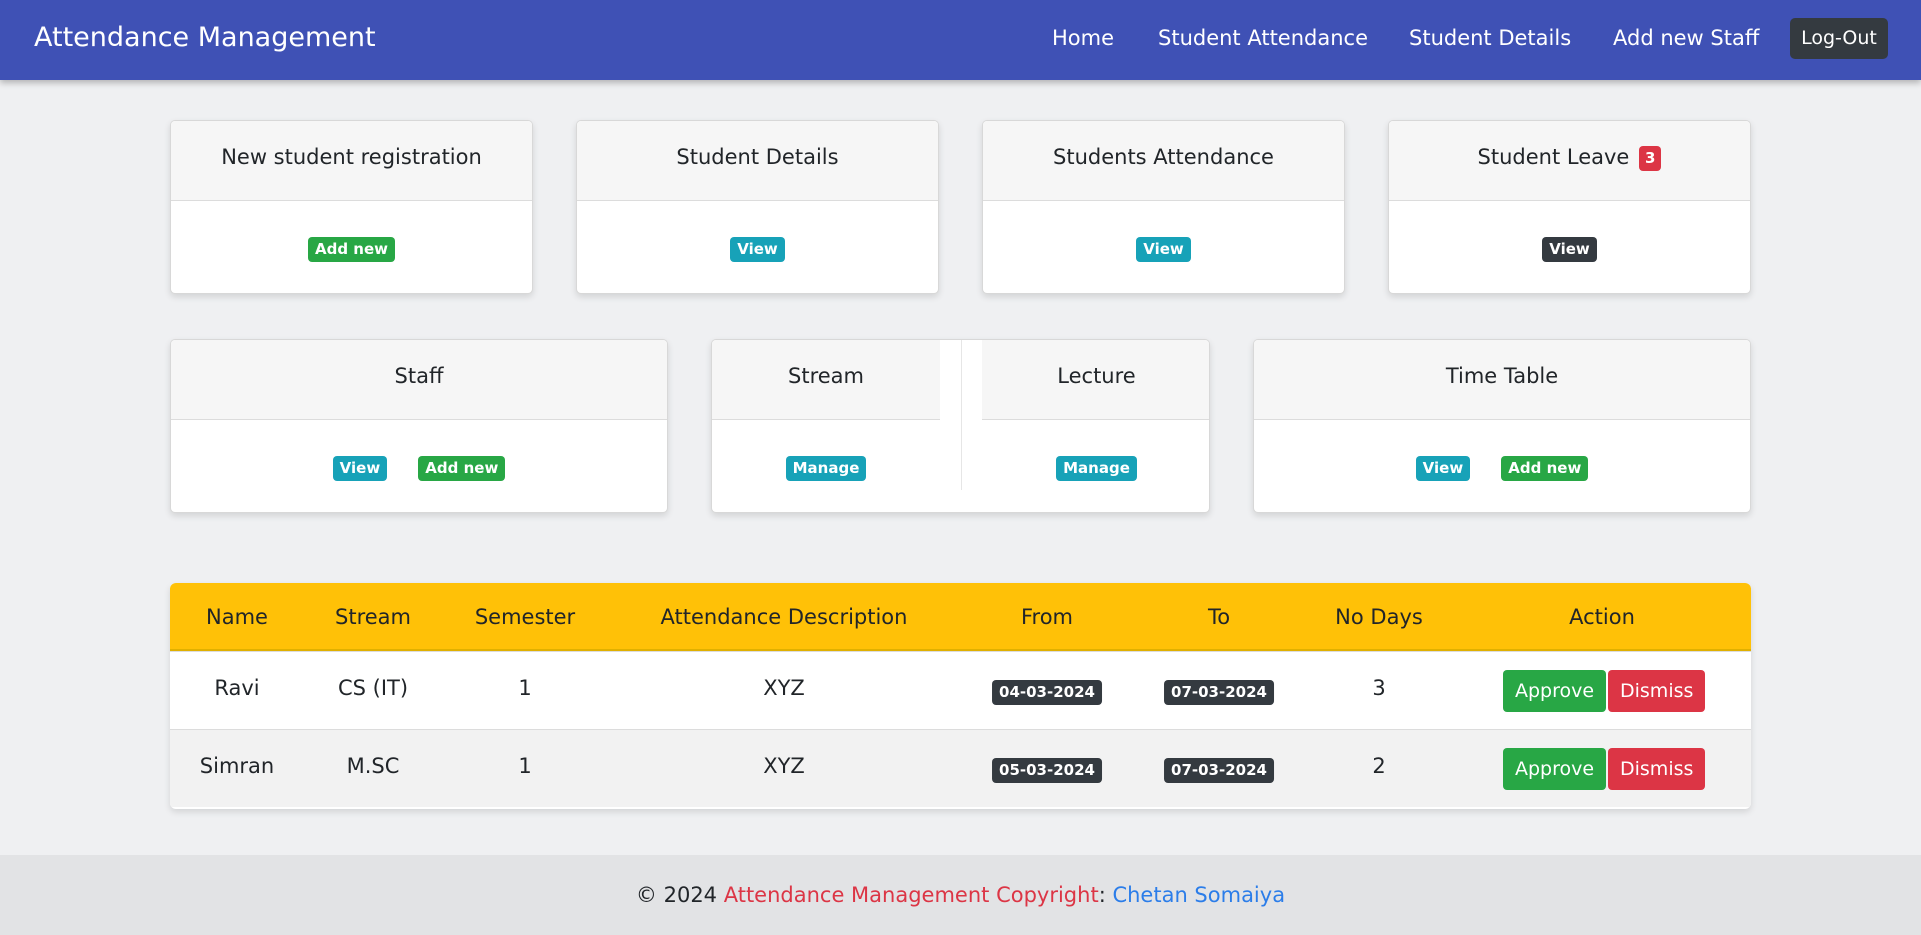 The height and width of the screenshot is (935, 1921). Describe the element at coordinates (1443, 468) in the screenshot. I see `view-time-table-button: View` at that location.